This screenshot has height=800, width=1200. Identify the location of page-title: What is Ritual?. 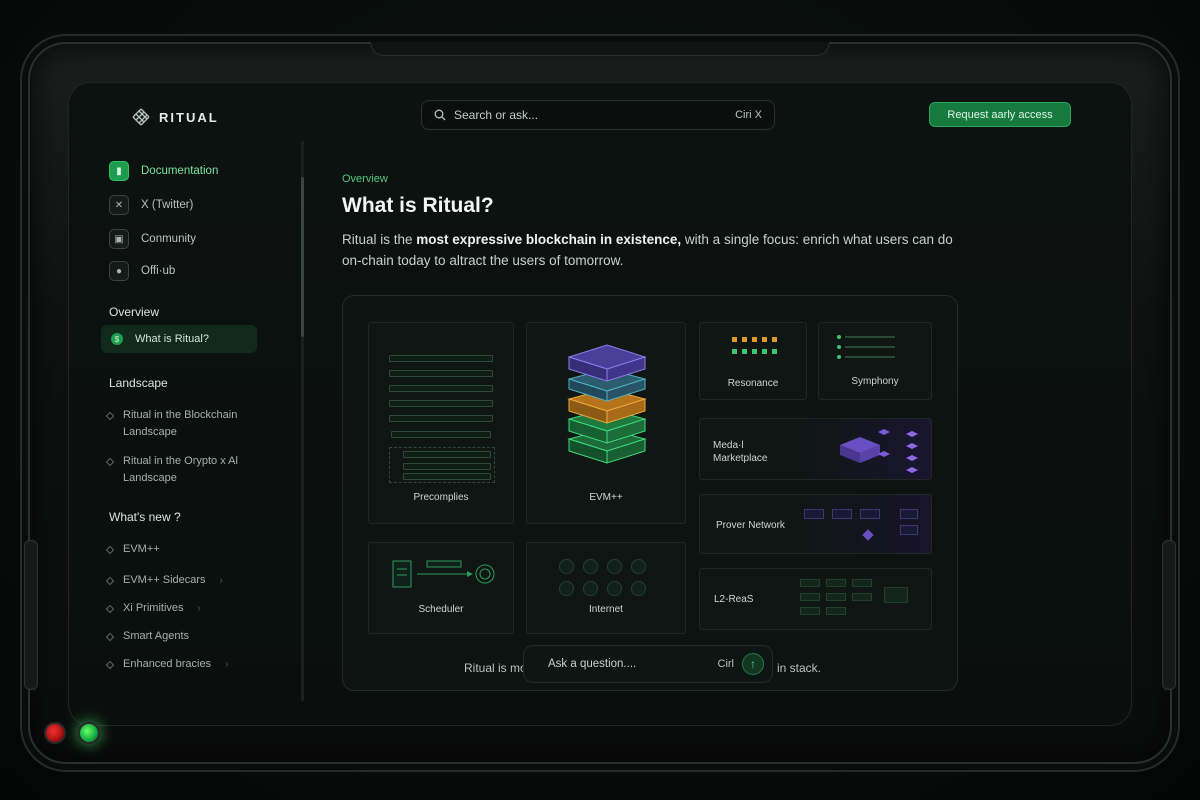
(418, 205).